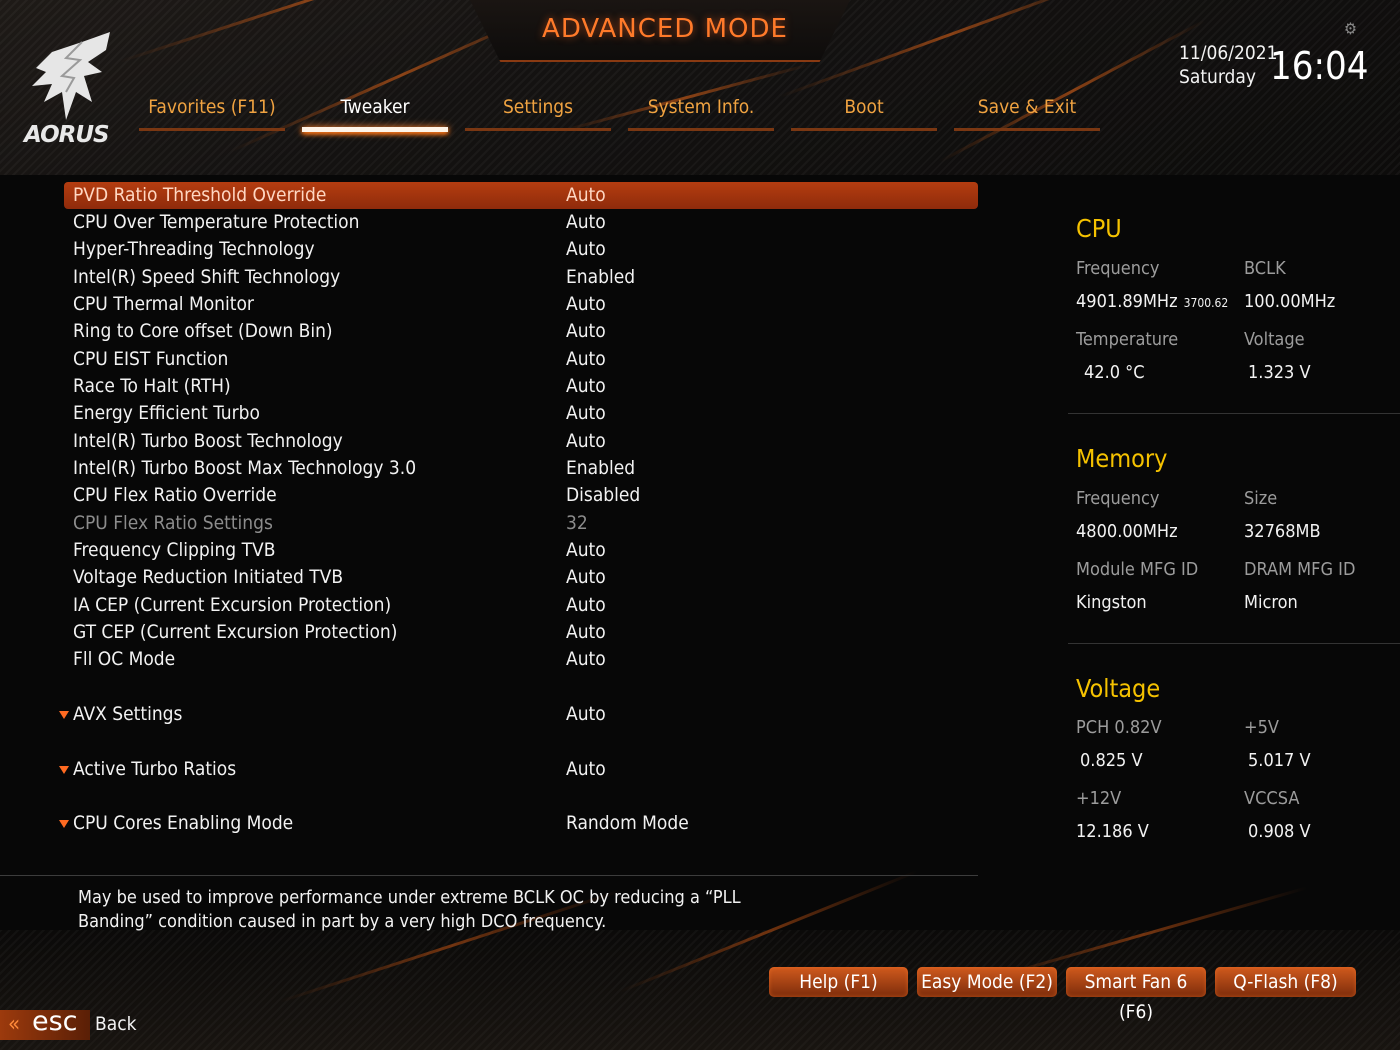 The width and height of the screenshot is (1400, 1050). I want to click on setting-energy-efficient-turbo: Energy Efficient Turbo, so click(166, 413).